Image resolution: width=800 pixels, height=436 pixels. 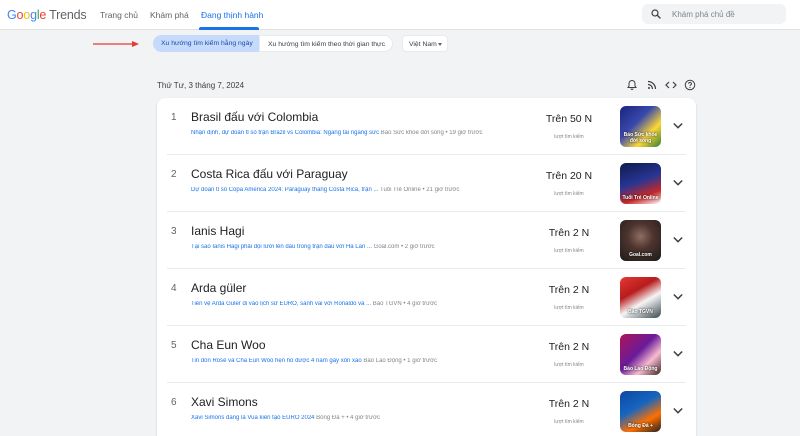 What do you see at coordinates (224, 402) in the screenshot?
I see `trend-title: Xavi Simons` at bounding box center [224, 402].